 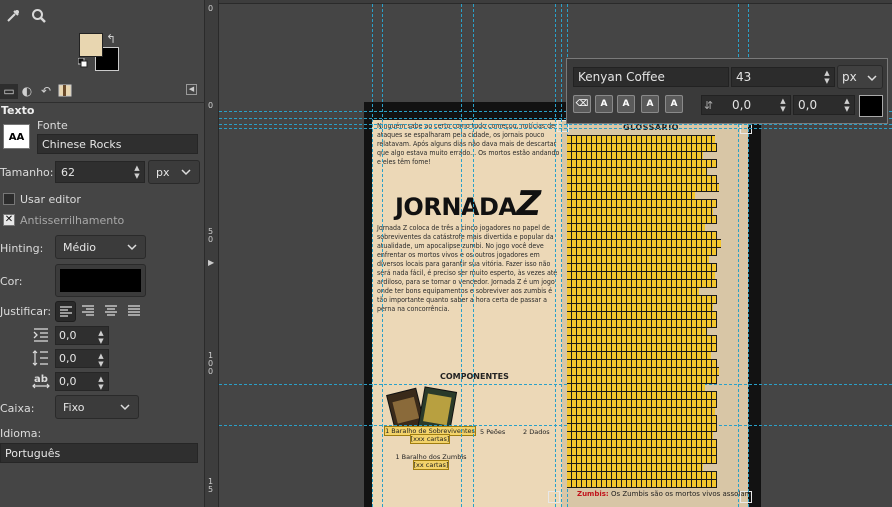 I want to click on size-unit-value: px, so click(x=163, y=172).